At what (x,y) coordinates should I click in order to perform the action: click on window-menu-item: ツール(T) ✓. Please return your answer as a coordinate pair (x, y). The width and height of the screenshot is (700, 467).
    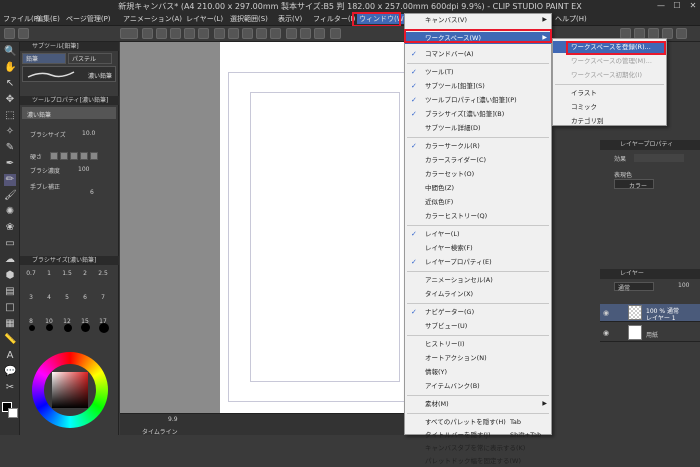
    Looking at the image, I should click on (478, 72).